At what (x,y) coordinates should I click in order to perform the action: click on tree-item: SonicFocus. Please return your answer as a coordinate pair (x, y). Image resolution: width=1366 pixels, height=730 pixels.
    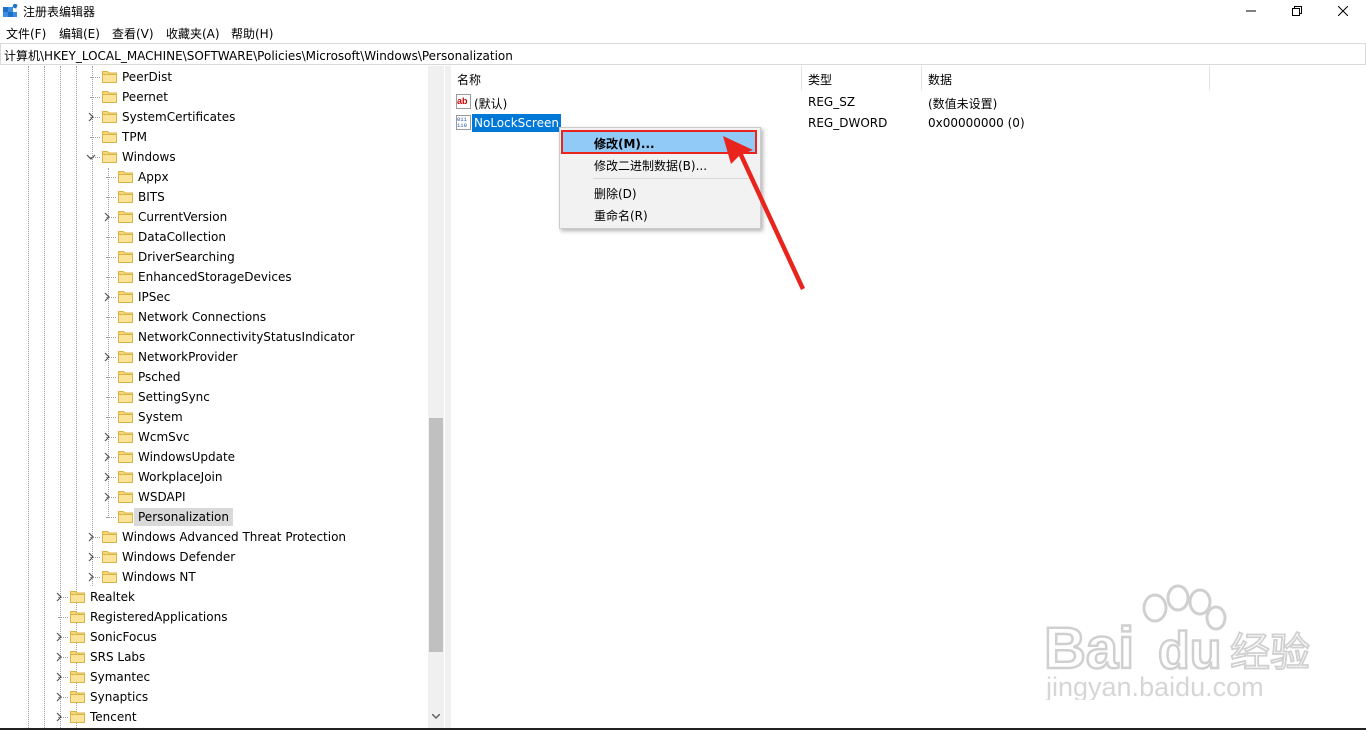
    Looking at the image, I should click on (238, 637).